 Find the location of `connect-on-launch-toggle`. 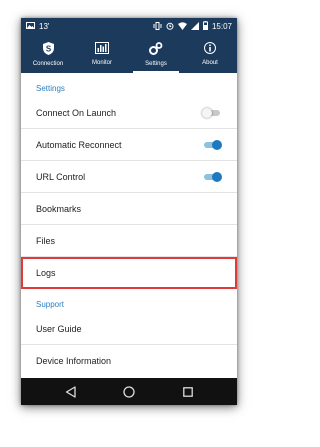

connect-on-launch-toggle is located at coordinates (212, 112).